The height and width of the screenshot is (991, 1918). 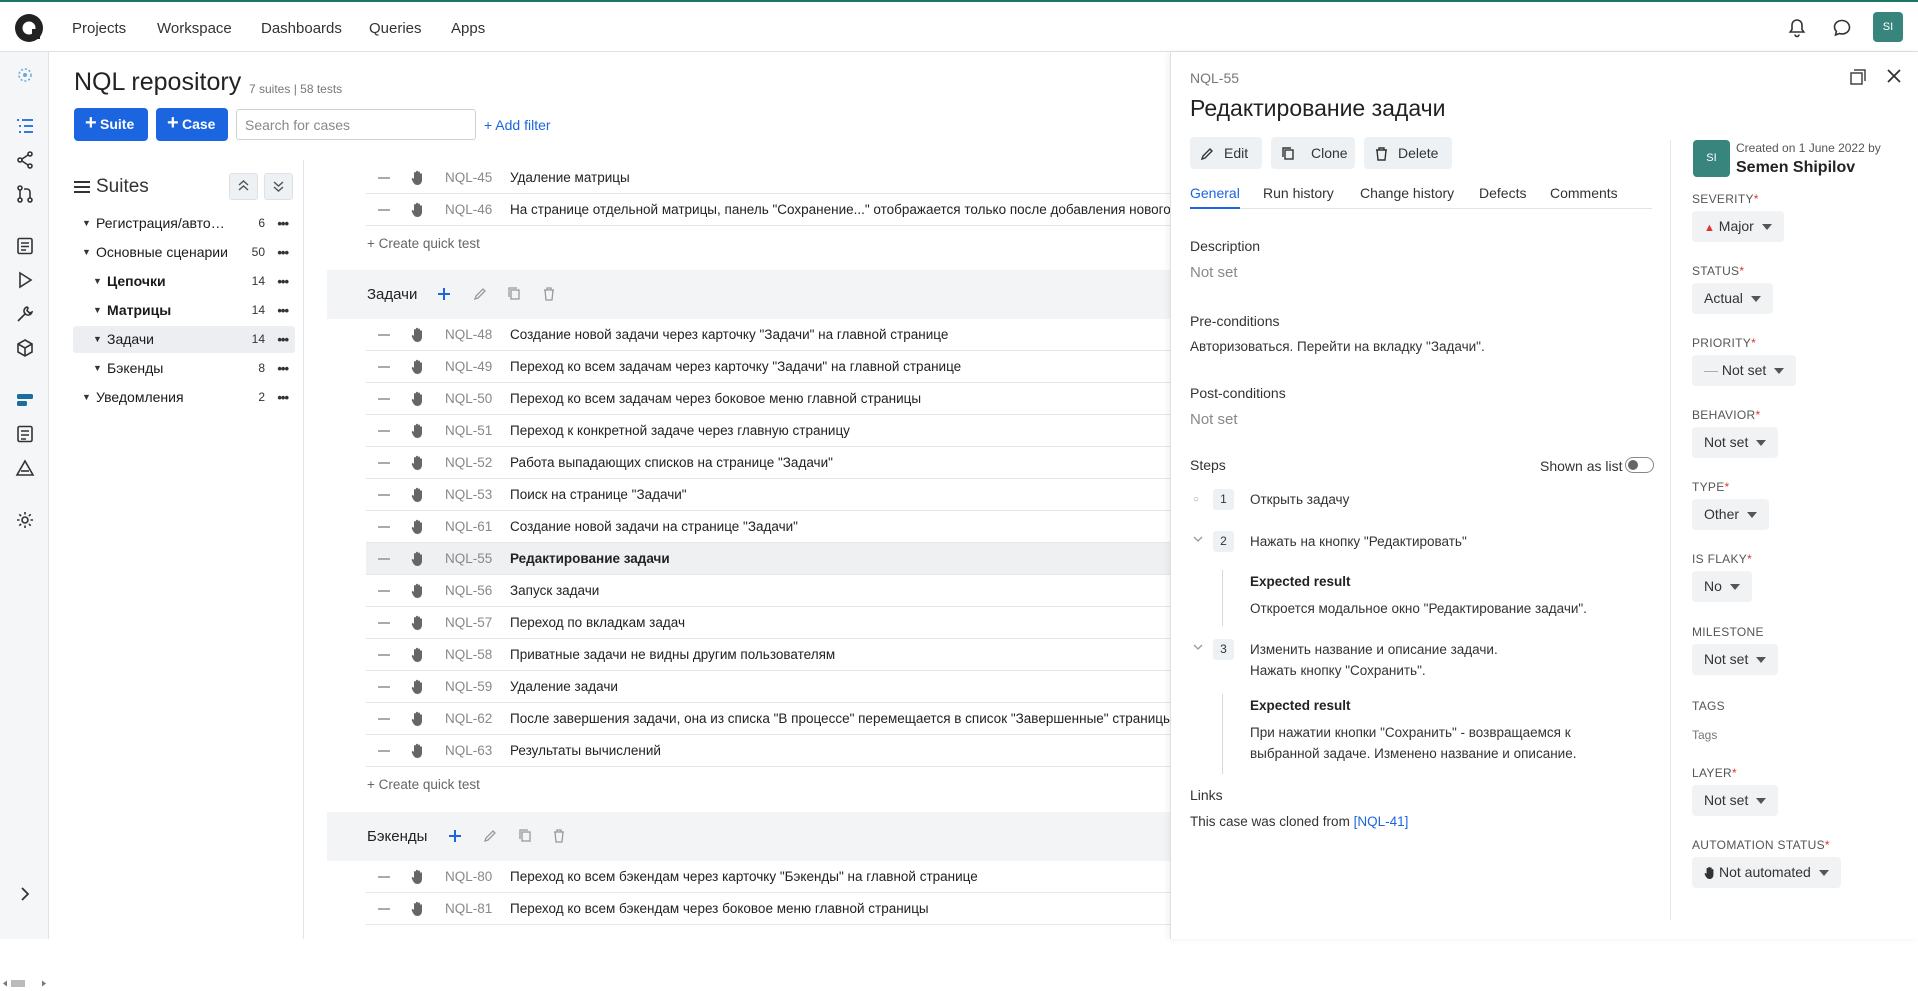 I want to click on table-row: NQL-63 Результаты вычислений, so click(x=768, y=751).